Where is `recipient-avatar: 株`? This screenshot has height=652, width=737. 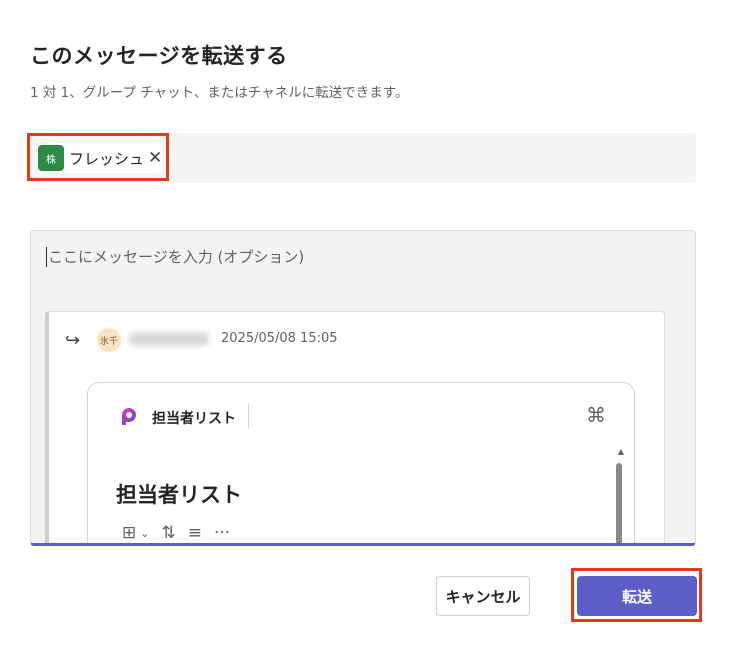 recipient-avatar: 株 is located at coordinates (51, 158).